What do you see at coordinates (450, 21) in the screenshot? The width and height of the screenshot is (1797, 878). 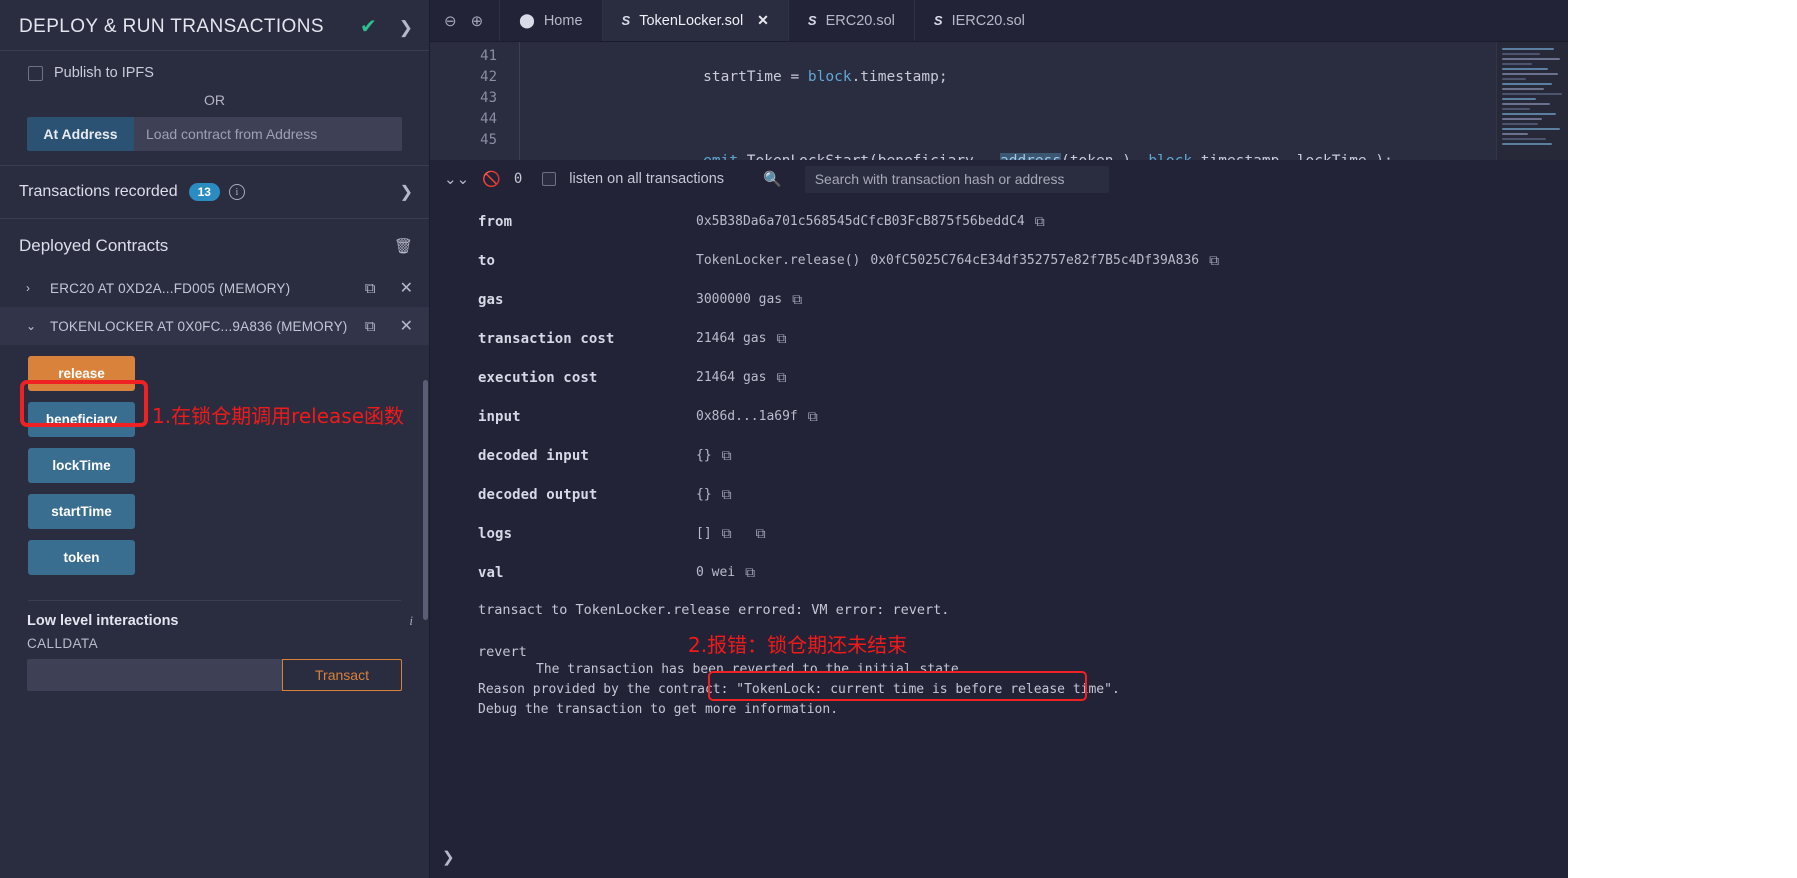 I see `zoom-out-icon: ⊖` at bounding box center [450, 21].